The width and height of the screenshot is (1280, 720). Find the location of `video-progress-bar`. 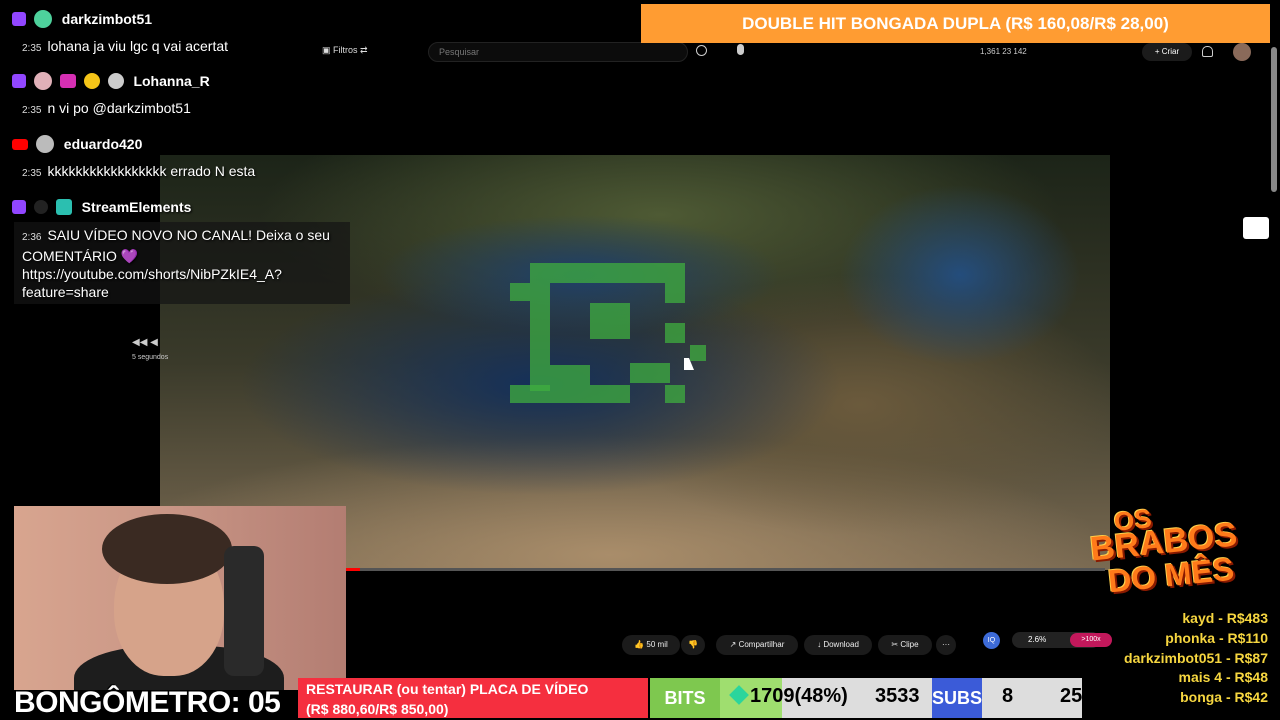

video-progress-bar is located at coordinates (725, 569).